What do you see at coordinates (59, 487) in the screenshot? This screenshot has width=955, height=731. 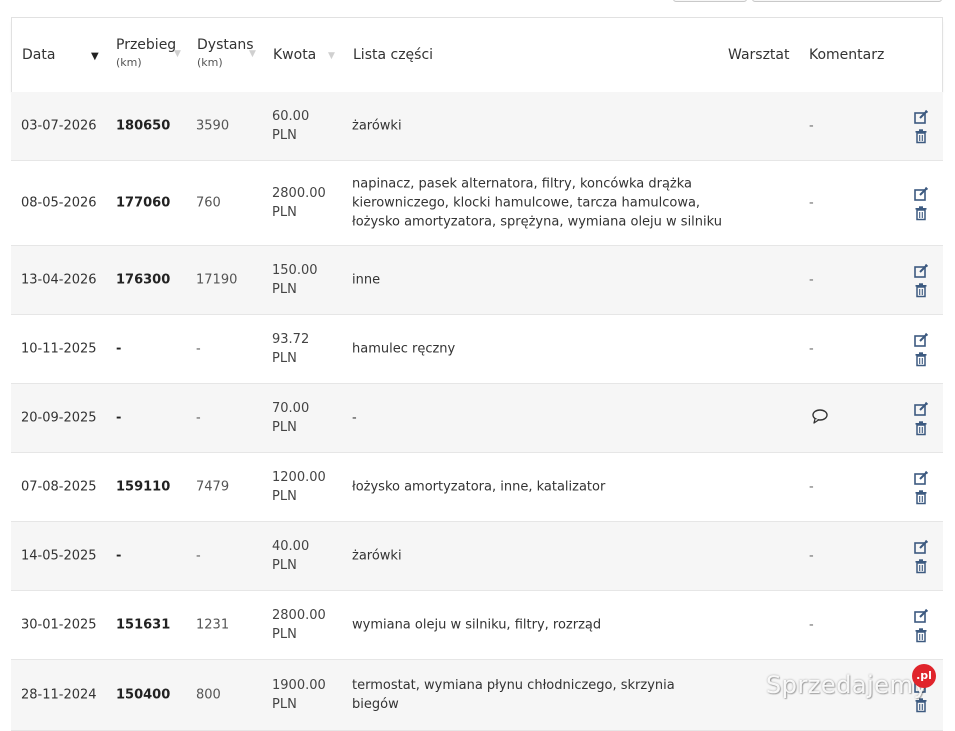 I see `cell-date: 07-08-2025` at bounding box center [59, 487].